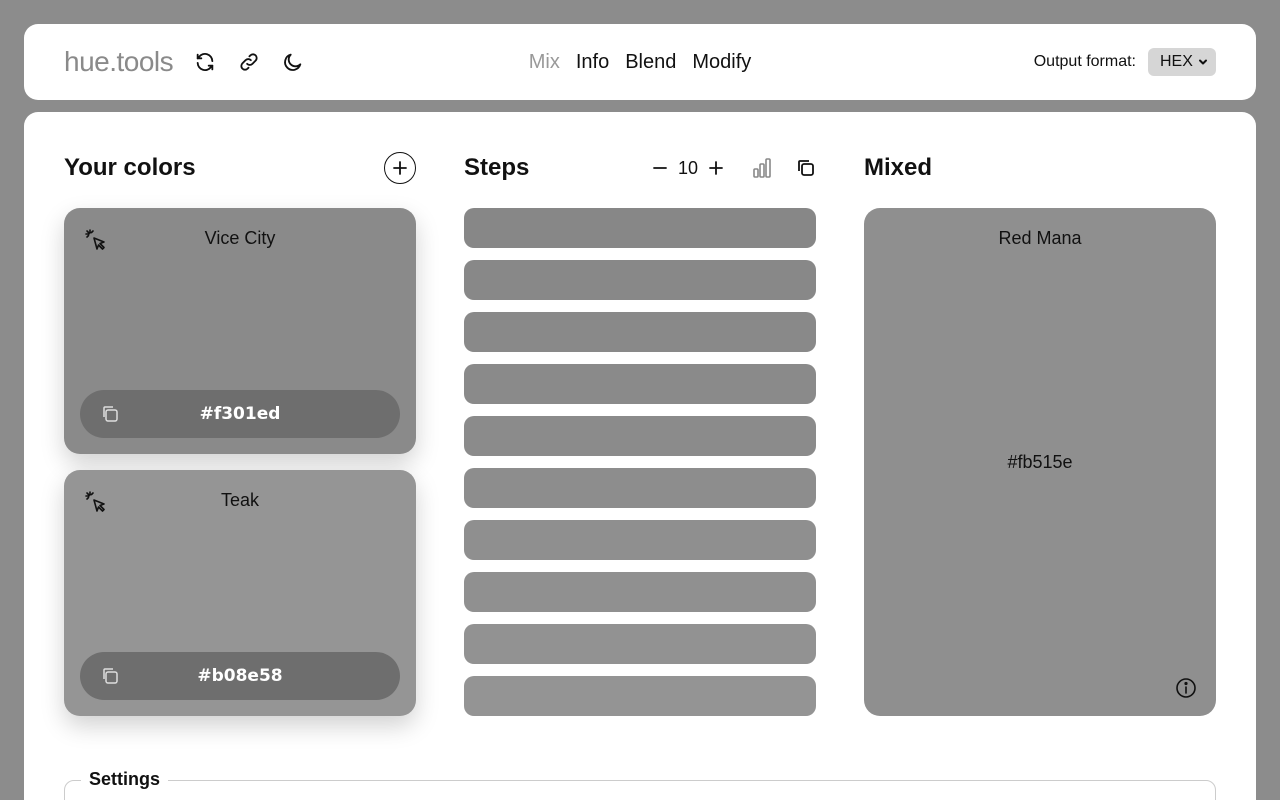 Image resolution: width=1280 pixels, height=800 pixels. What do you see at coordinates (240, 238) in the screenshot?
I see `color-name: Vice City` at bounding box center [240, 238].